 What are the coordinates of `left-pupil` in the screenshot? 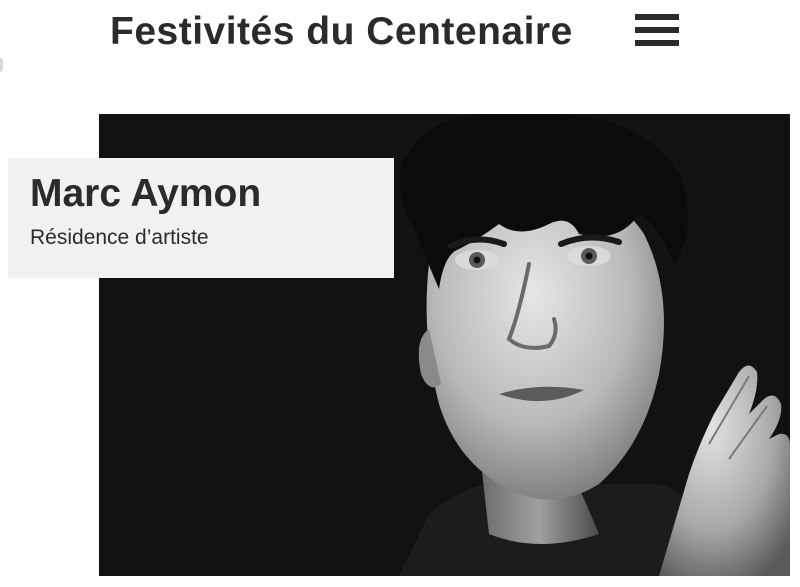 It's located at (477, 260).